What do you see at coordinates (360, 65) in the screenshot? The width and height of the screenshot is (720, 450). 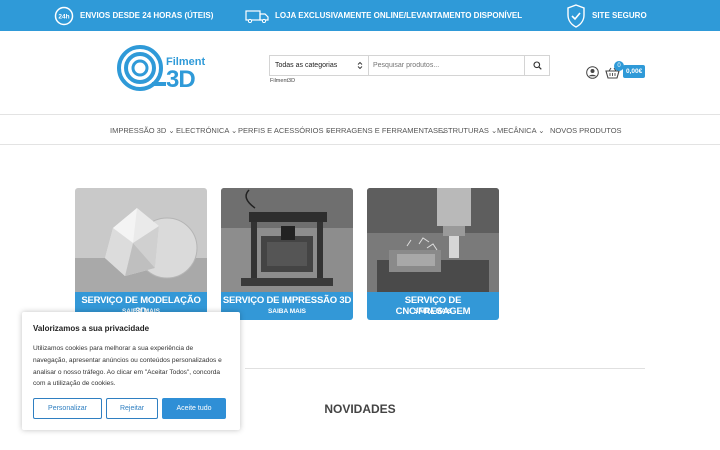 I see `select-arrows-icon` at bounding box center [360, 65].